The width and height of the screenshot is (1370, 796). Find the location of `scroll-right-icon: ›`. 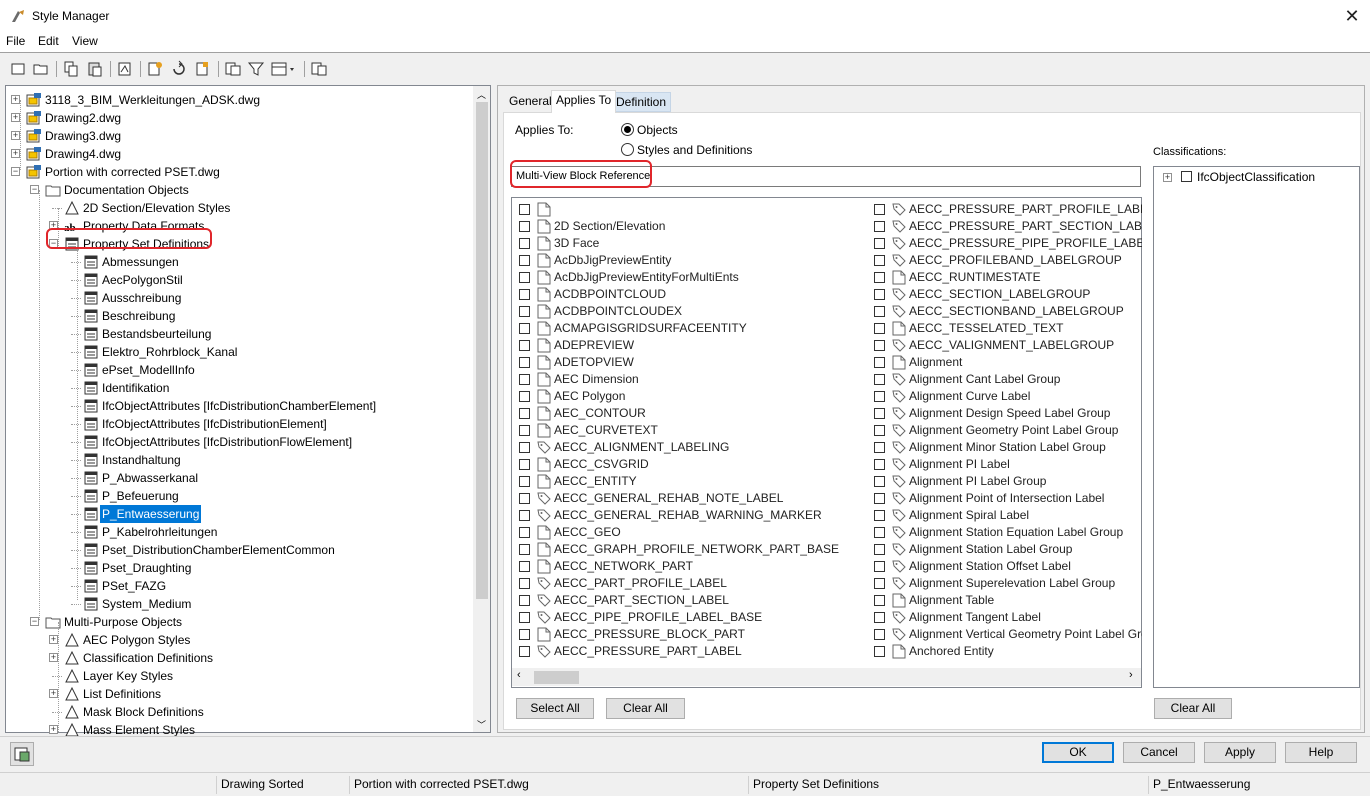

scroll-right-icon: › is located at coordinates (1131, 675).